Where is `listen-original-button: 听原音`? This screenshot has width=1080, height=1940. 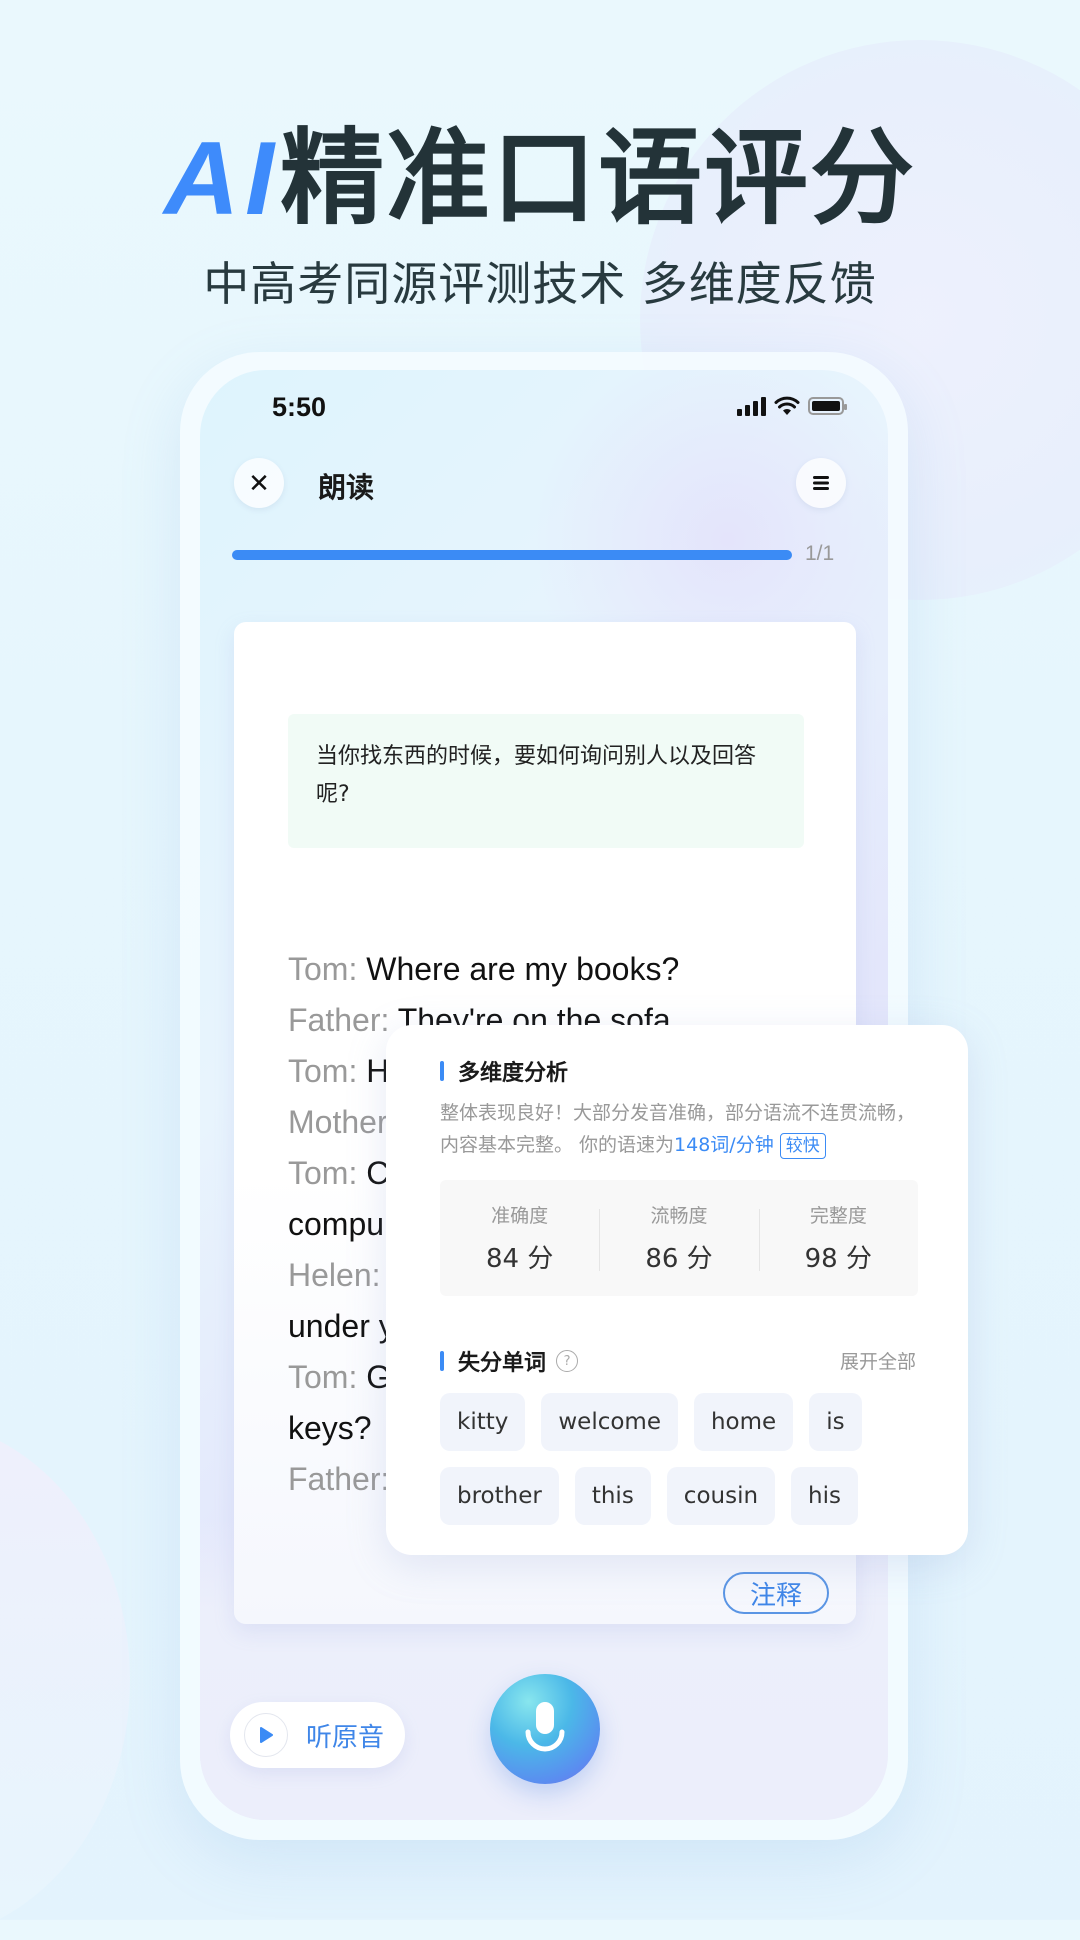
listen-original-button: 听原音 is located at coordinates (317, 1735).